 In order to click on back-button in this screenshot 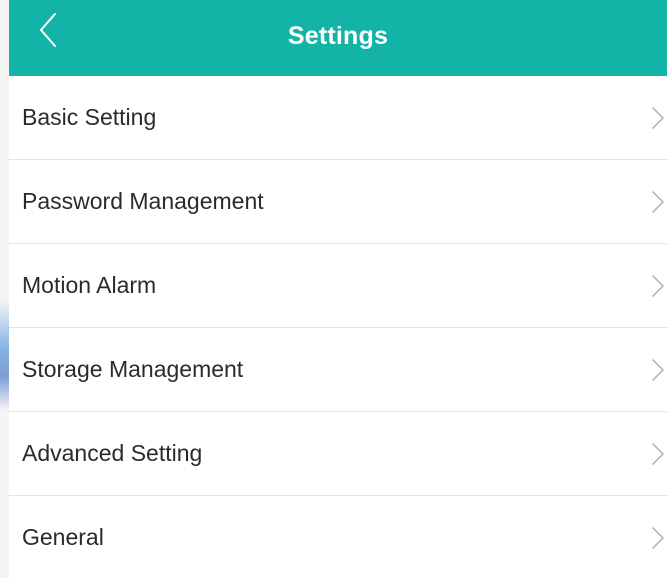, I will do `click(53, 30)`.